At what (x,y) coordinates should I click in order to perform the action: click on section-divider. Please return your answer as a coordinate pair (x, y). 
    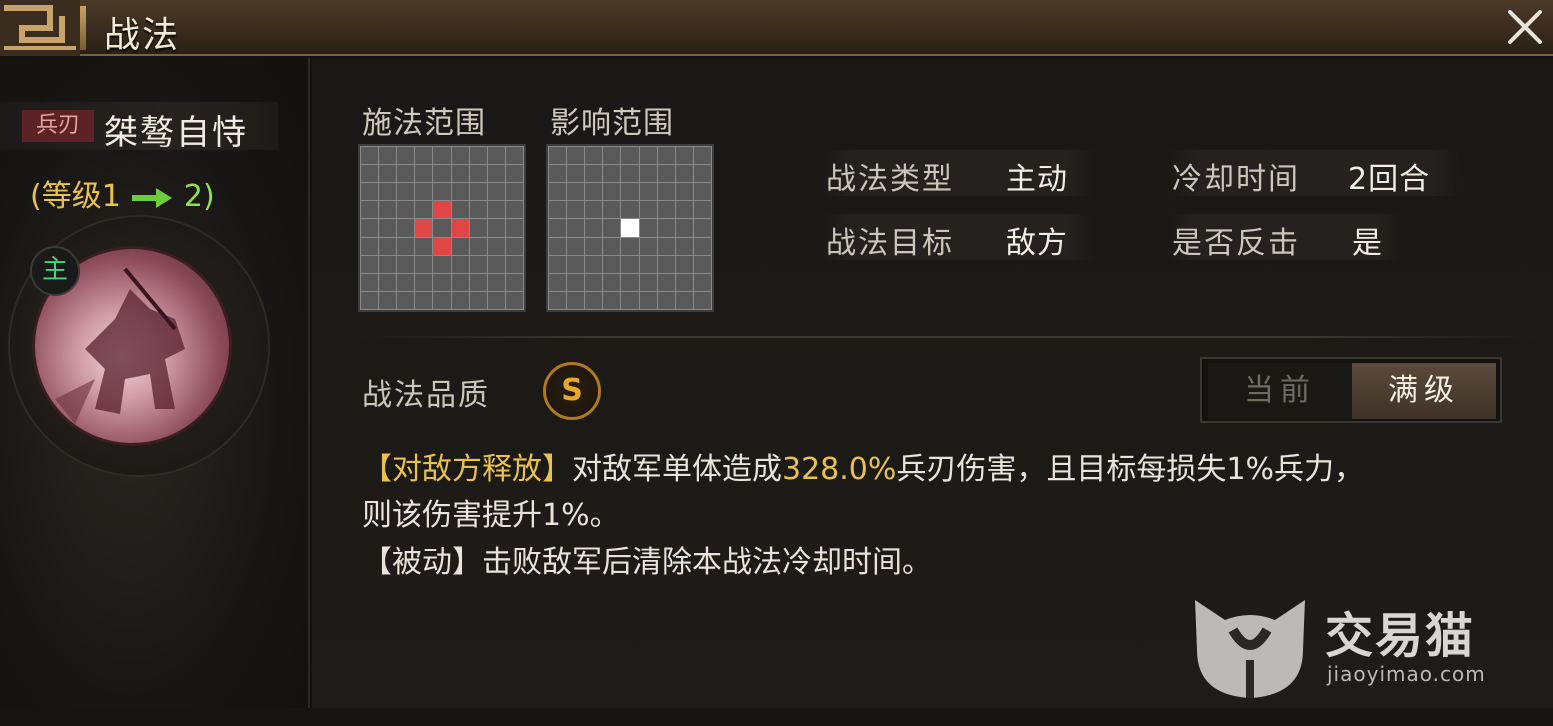
    Looking at the image, I should click on (947, 337).